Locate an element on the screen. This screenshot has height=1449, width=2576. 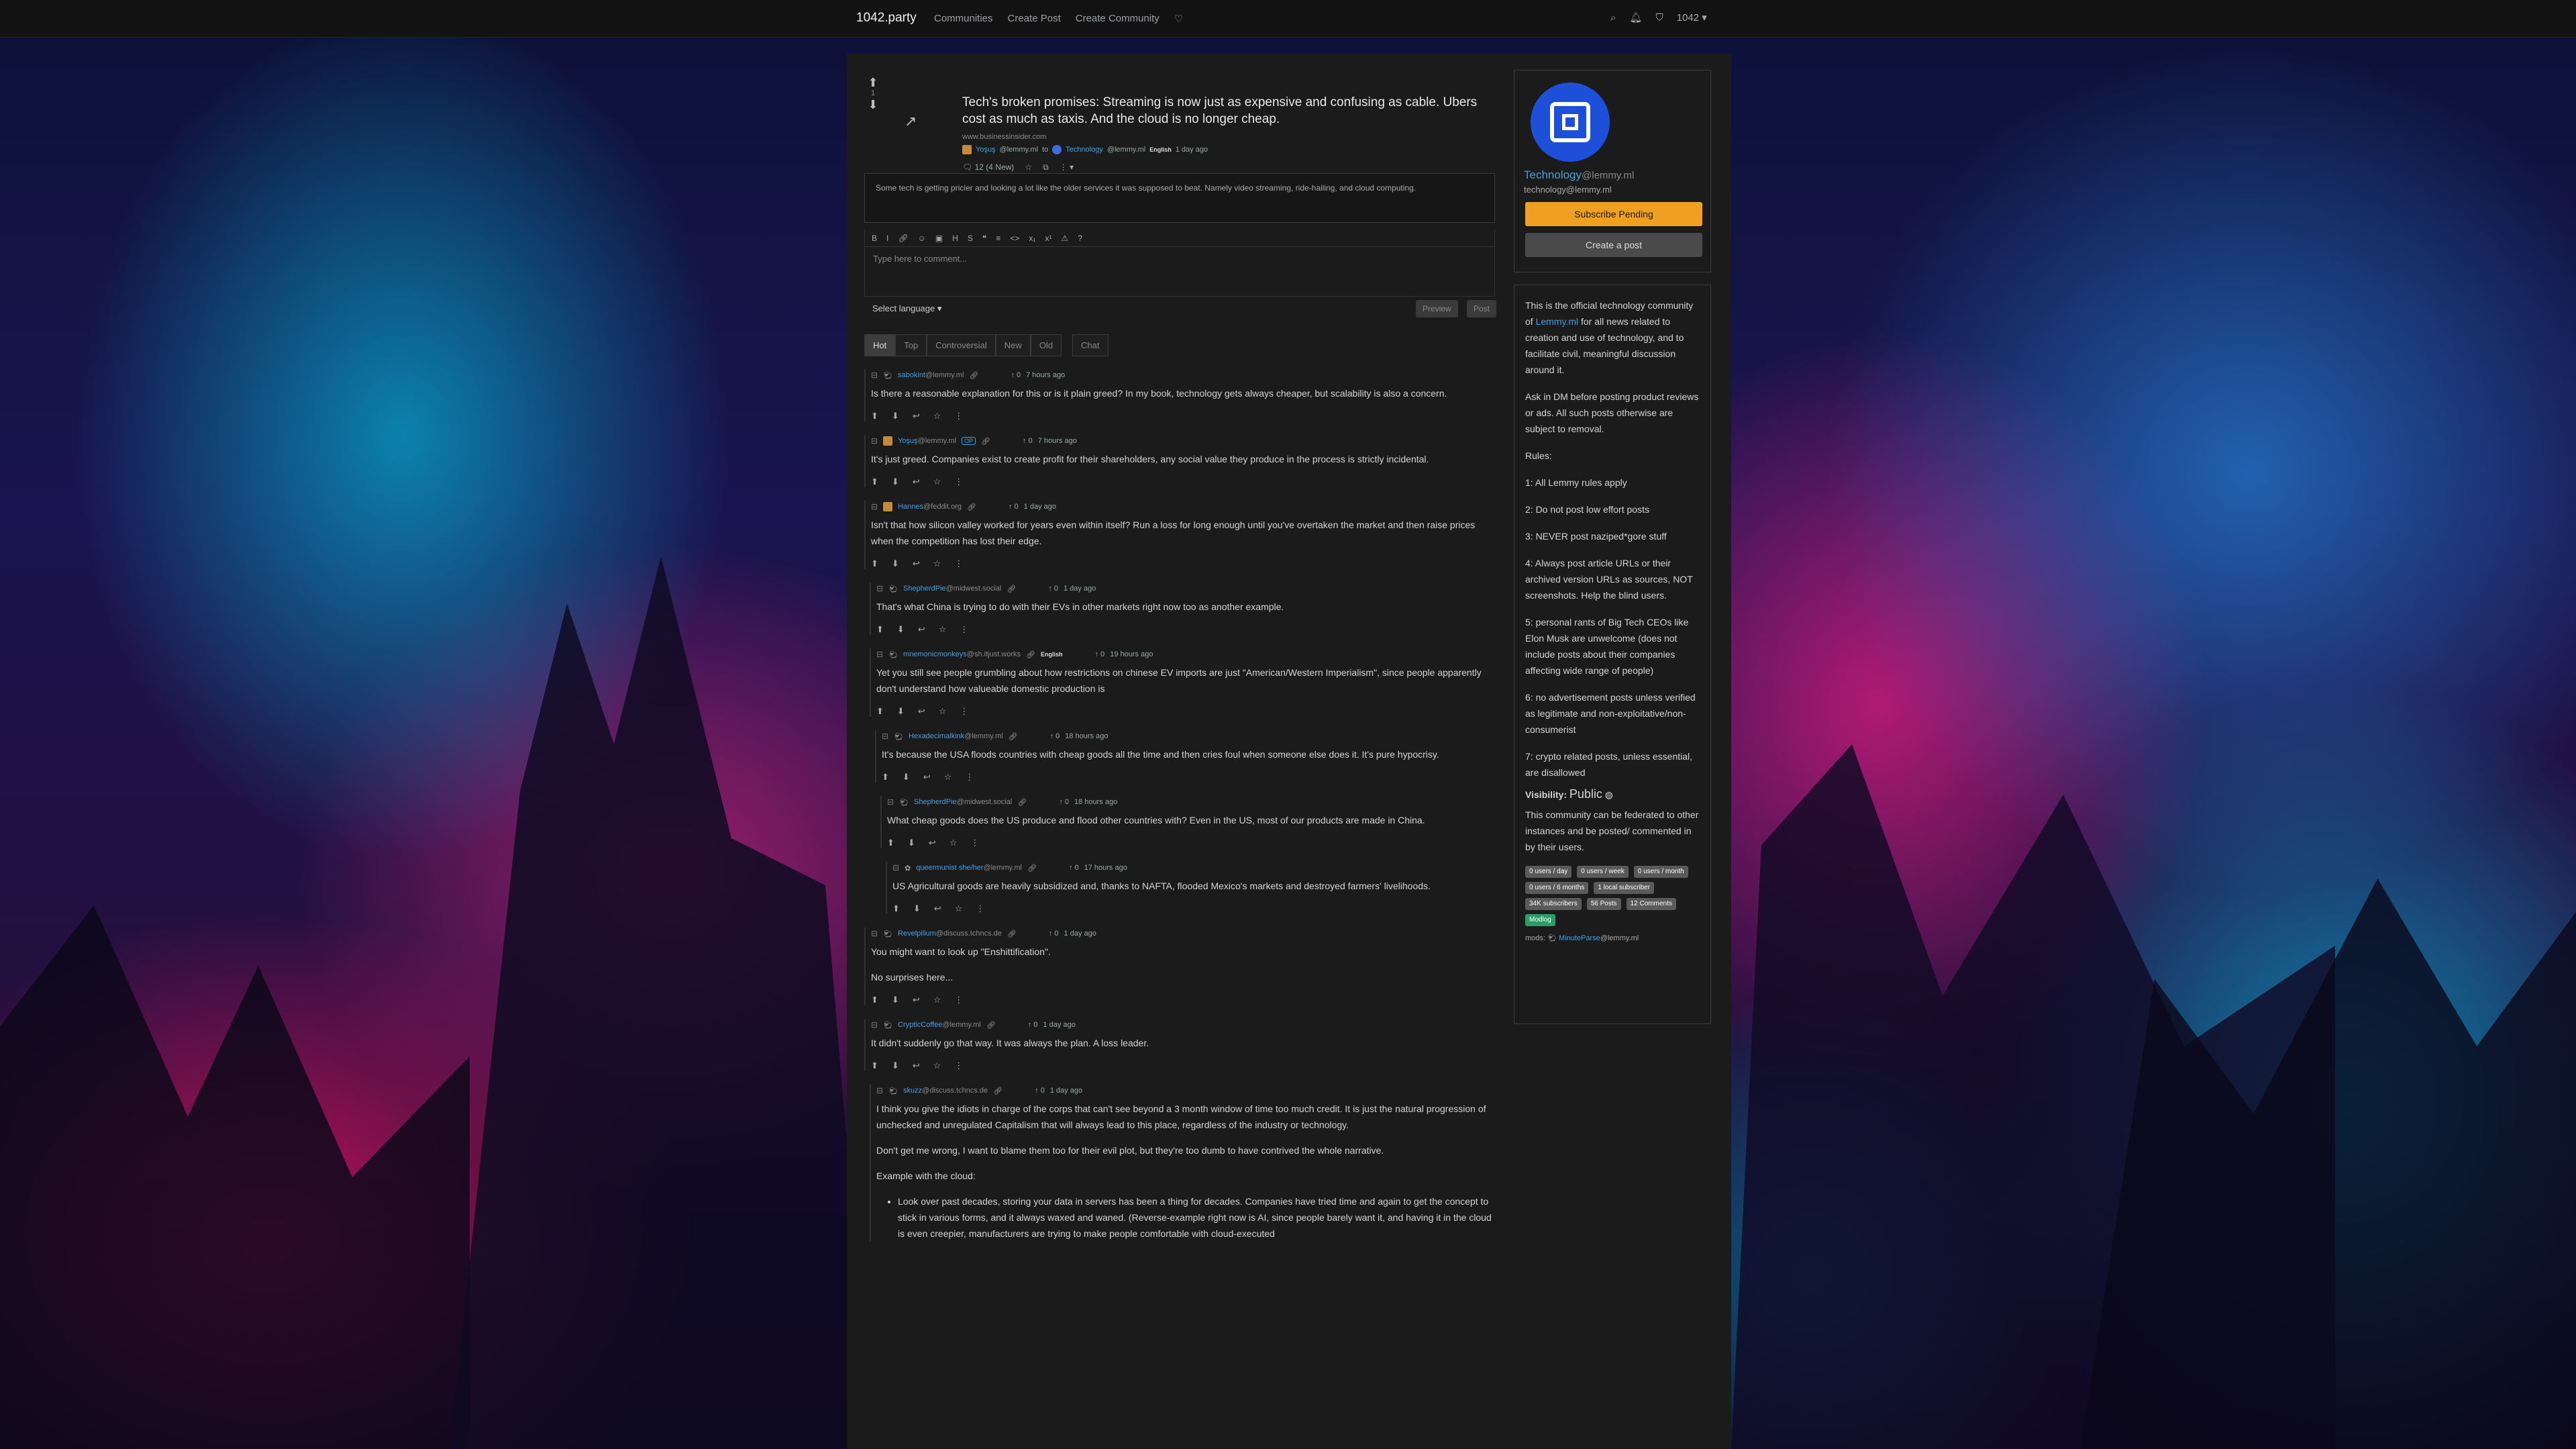
comment-author: Hannes is located at coordinates (910, 507).